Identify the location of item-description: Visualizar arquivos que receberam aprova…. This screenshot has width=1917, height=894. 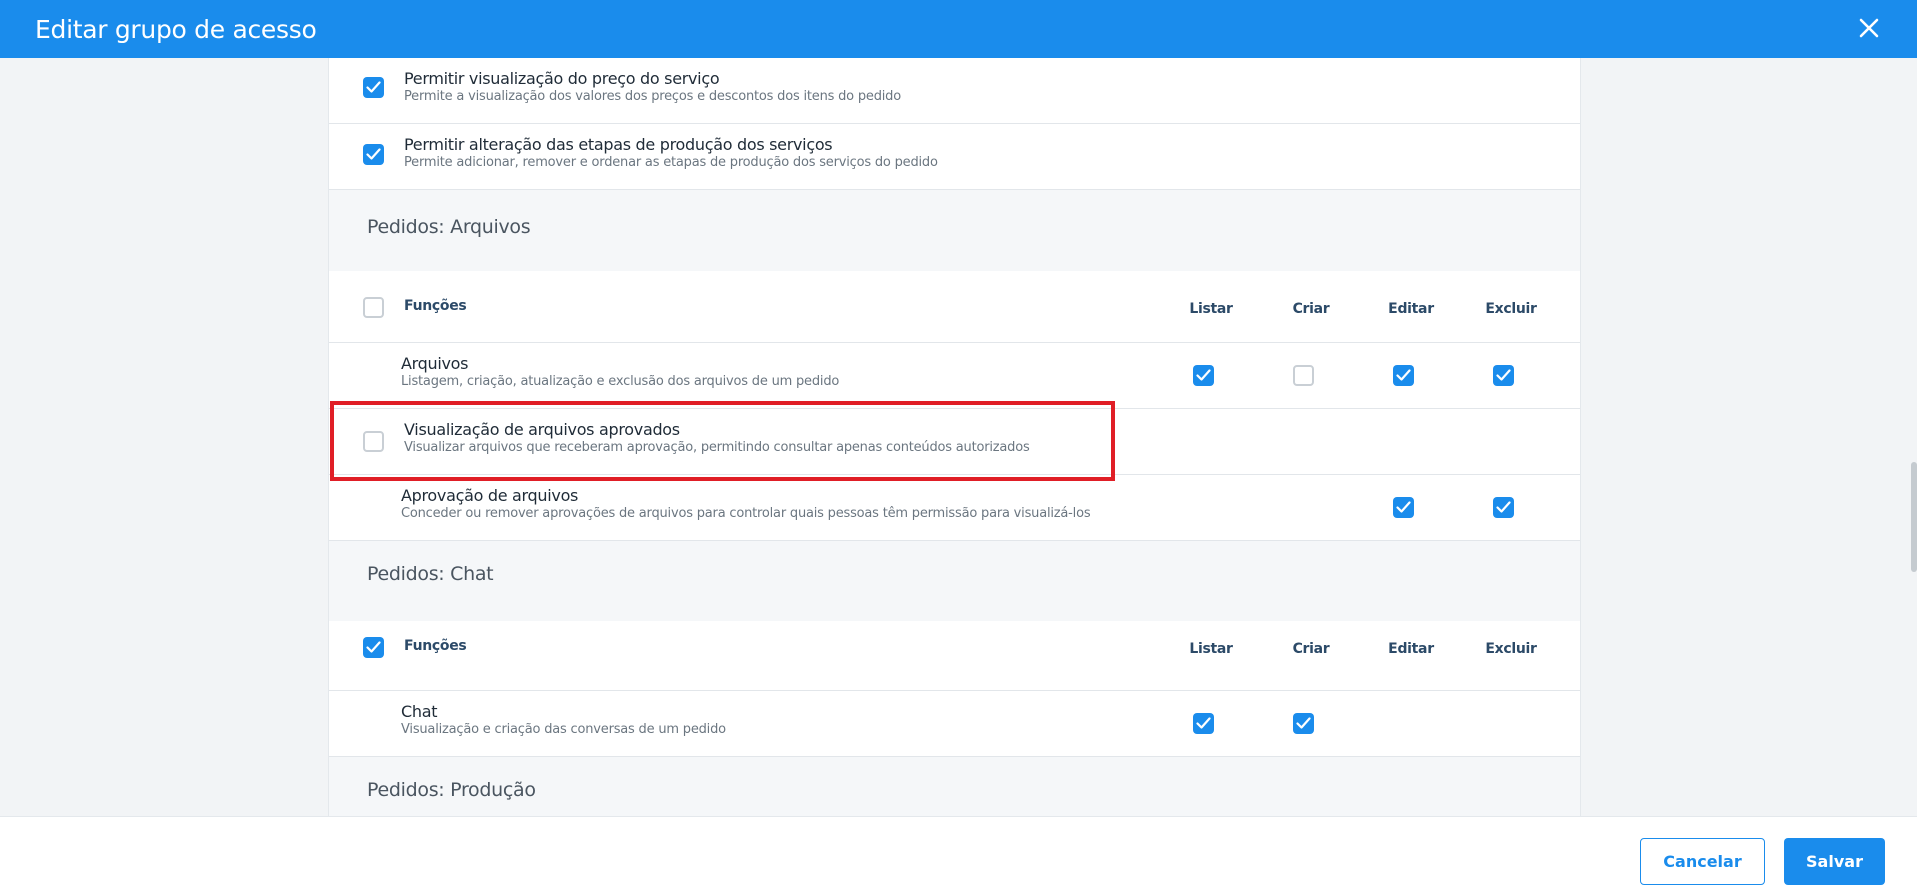
(717, 447).